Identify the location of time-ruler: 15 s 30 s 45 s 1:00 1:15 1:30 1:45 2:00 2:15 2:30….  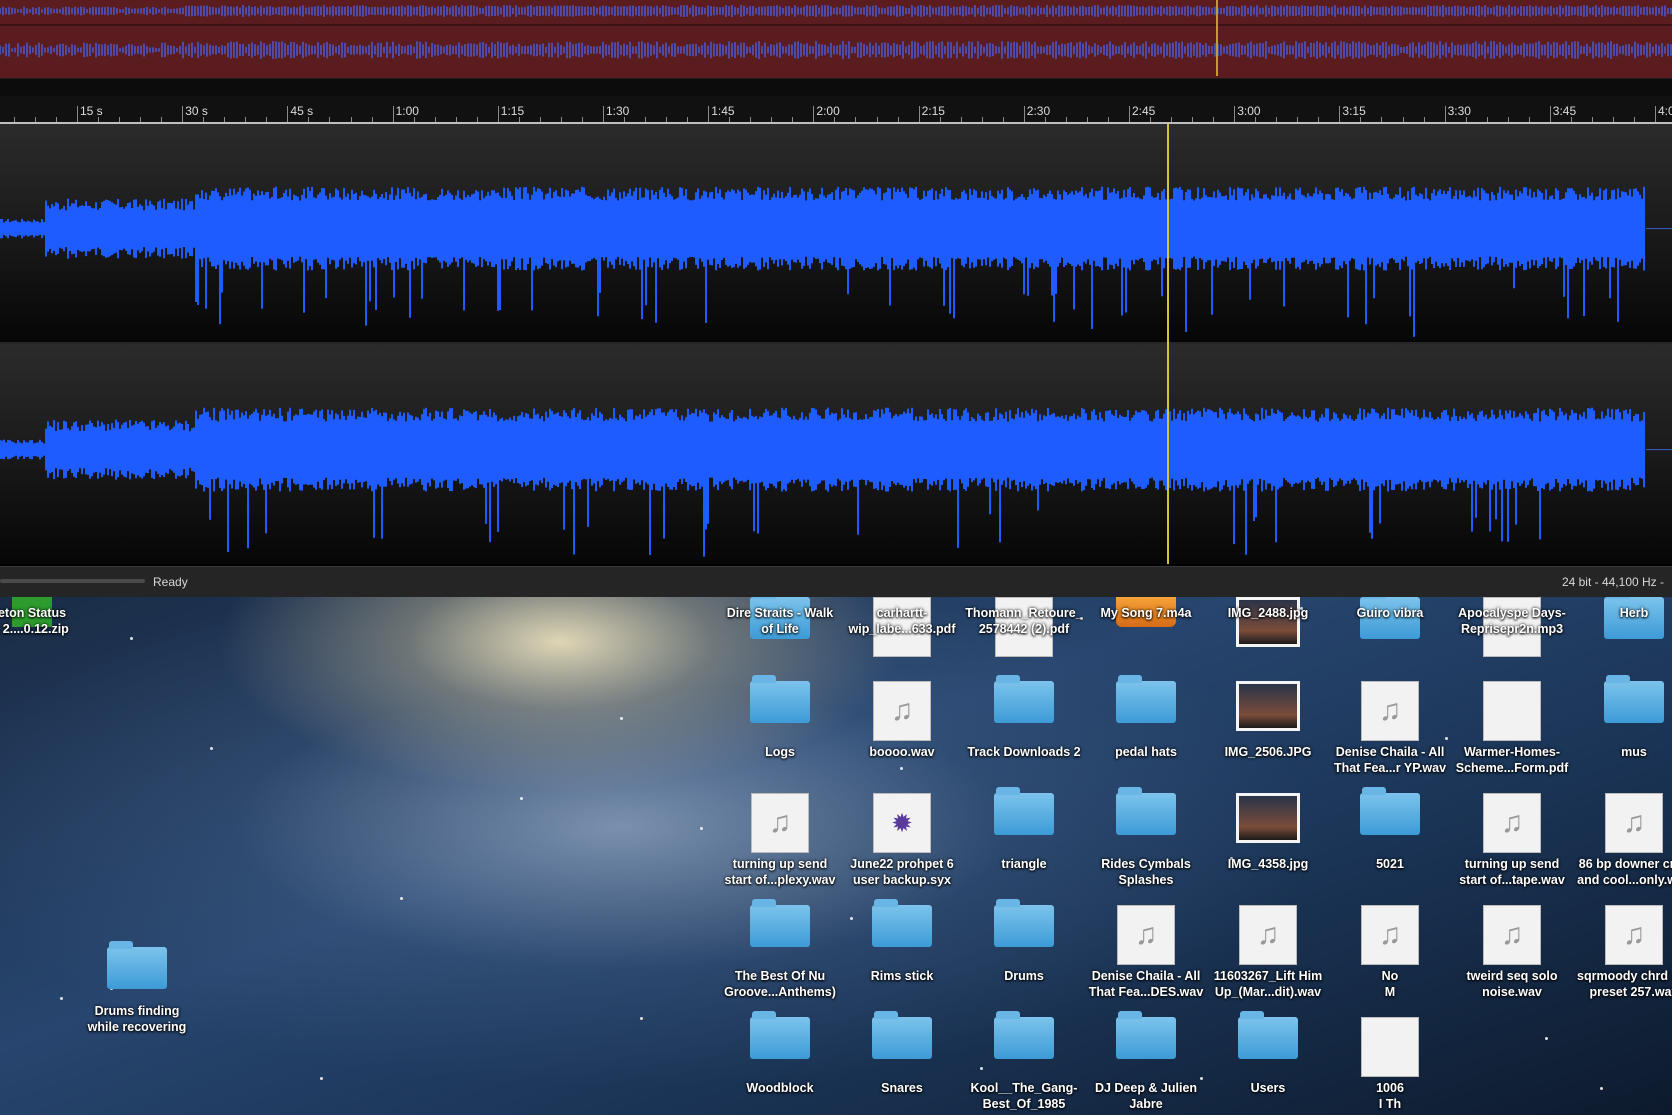
(836, 110).